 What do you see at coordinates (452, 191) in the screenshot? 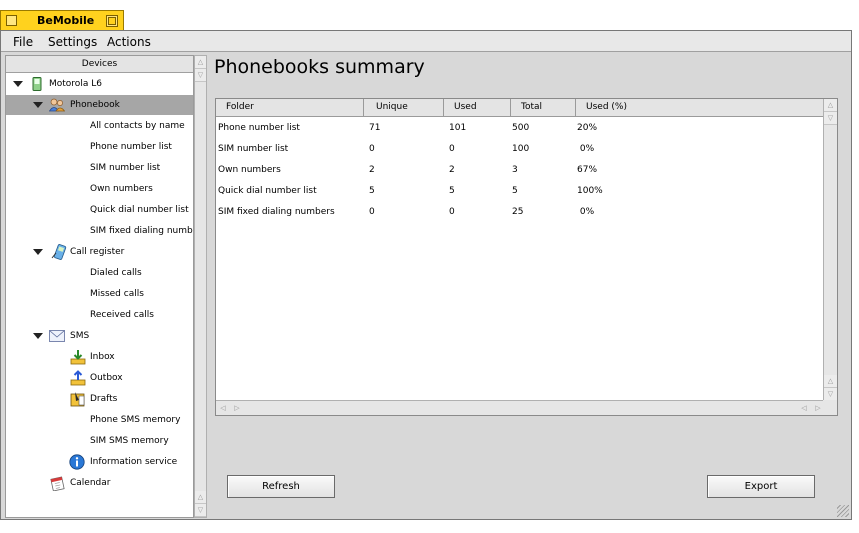
I see `cell-used: 5` at bounding box center [452, 191].